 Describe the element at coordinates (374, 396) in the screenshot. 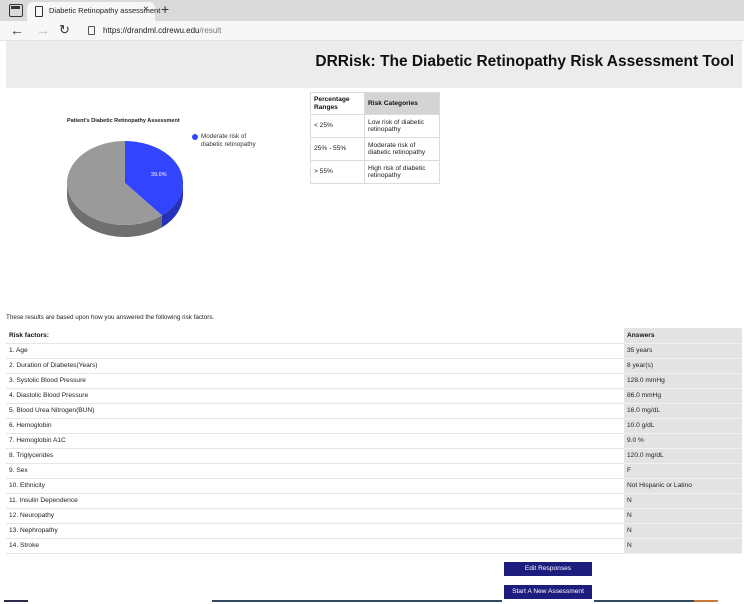

I see `table-row: 4. Diastolic Blood Pressure 86.0 mmHg` at that location.